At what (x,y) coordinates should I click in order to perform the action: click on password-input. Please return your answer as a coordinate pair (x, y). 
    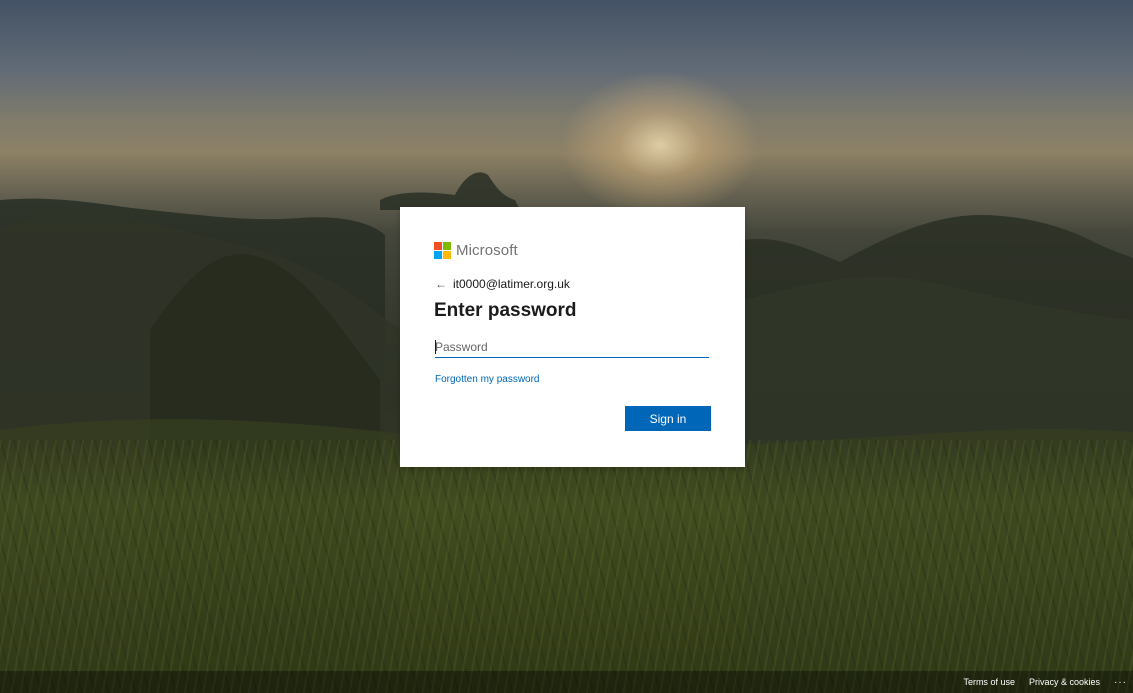
    Looking at the image, I should click on (572, 347).